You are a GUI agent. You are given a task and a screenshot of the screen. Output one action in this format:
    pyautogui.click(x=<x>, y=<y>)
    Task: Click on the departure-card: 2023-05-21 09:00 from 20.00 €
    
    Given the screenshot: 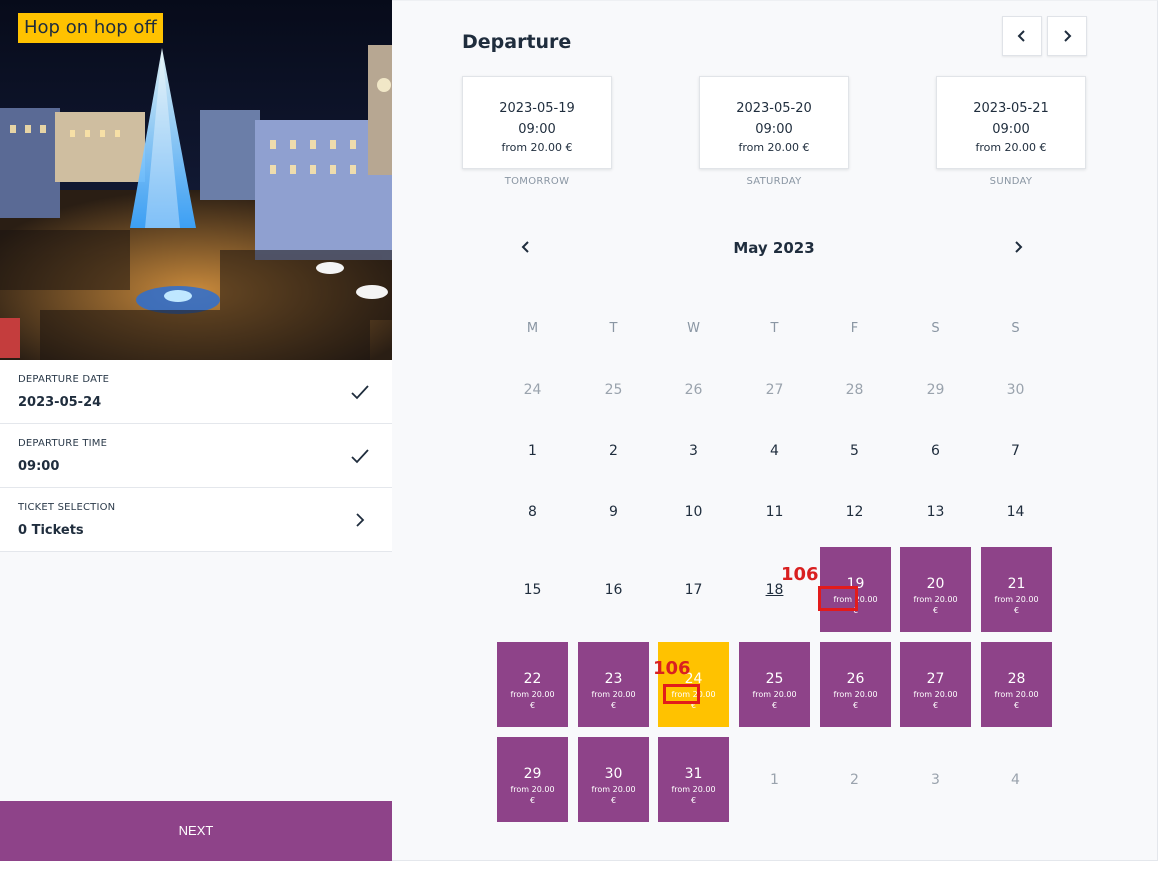 What is the action you would take?
    pyautogui.click(x=1011, y=122)
    